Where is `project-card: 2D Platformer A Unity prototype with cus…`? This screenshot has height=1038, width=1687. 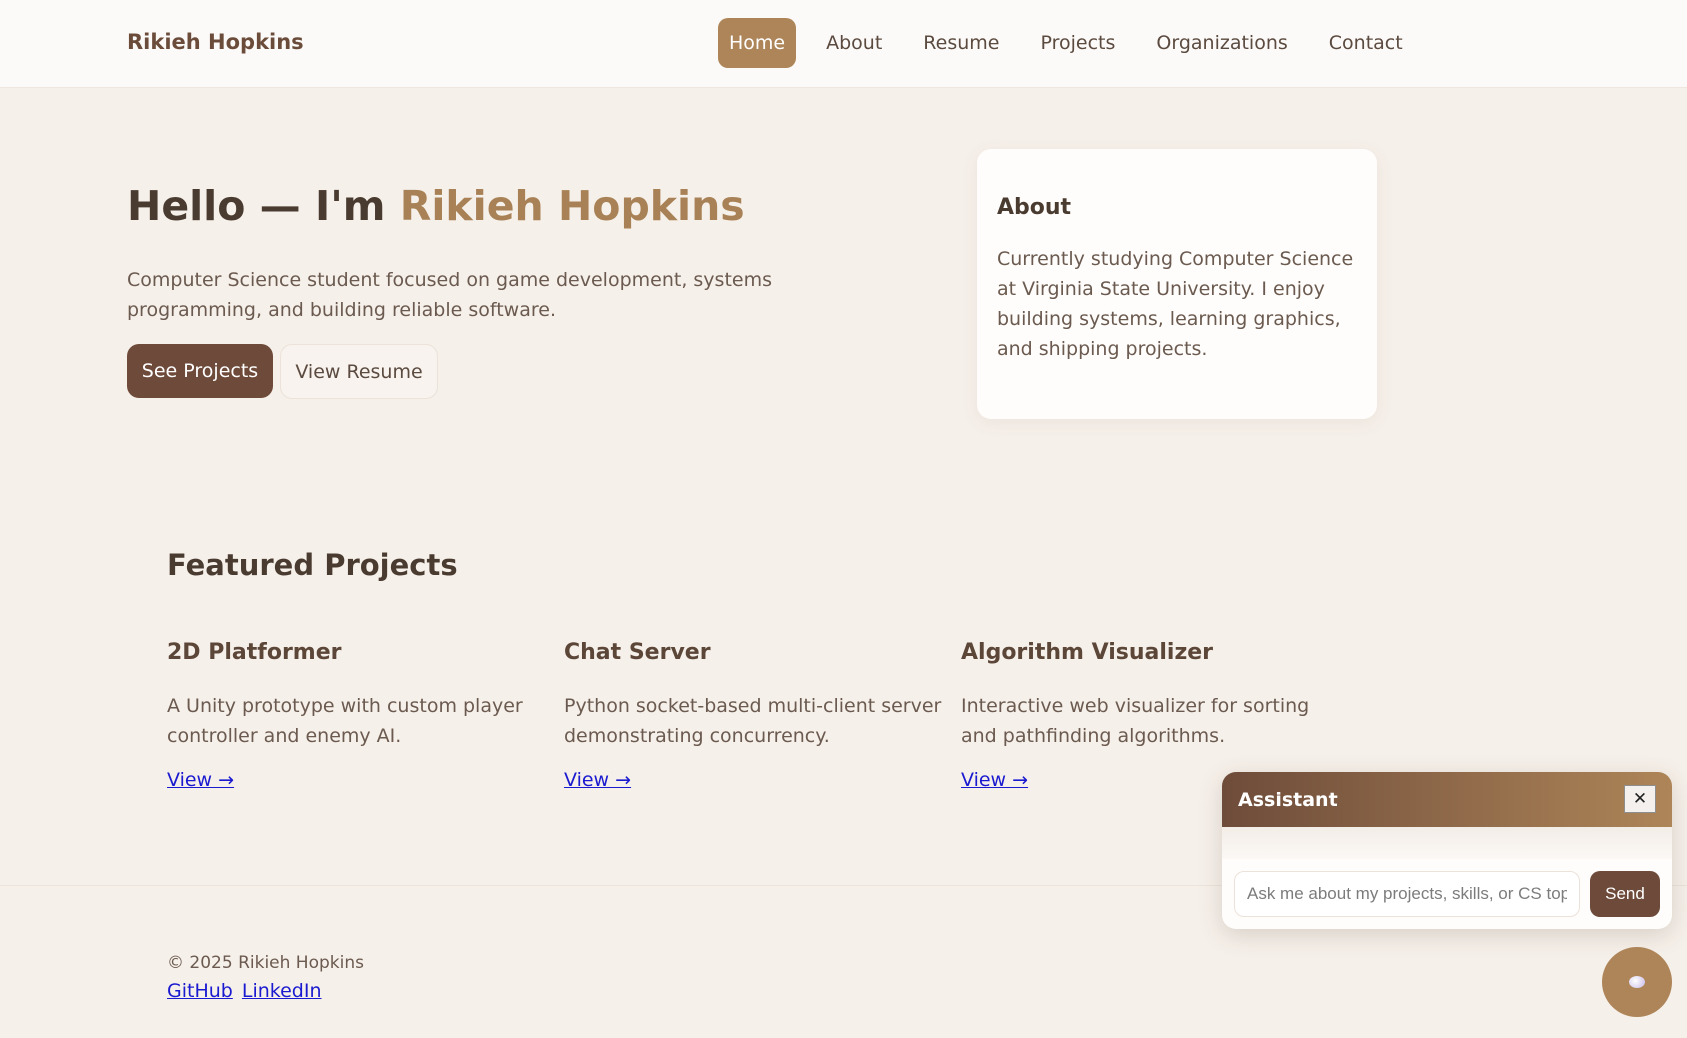
project-card: 2D Platformer A Unity prototype with cus… is located at coordinates (357, 715).